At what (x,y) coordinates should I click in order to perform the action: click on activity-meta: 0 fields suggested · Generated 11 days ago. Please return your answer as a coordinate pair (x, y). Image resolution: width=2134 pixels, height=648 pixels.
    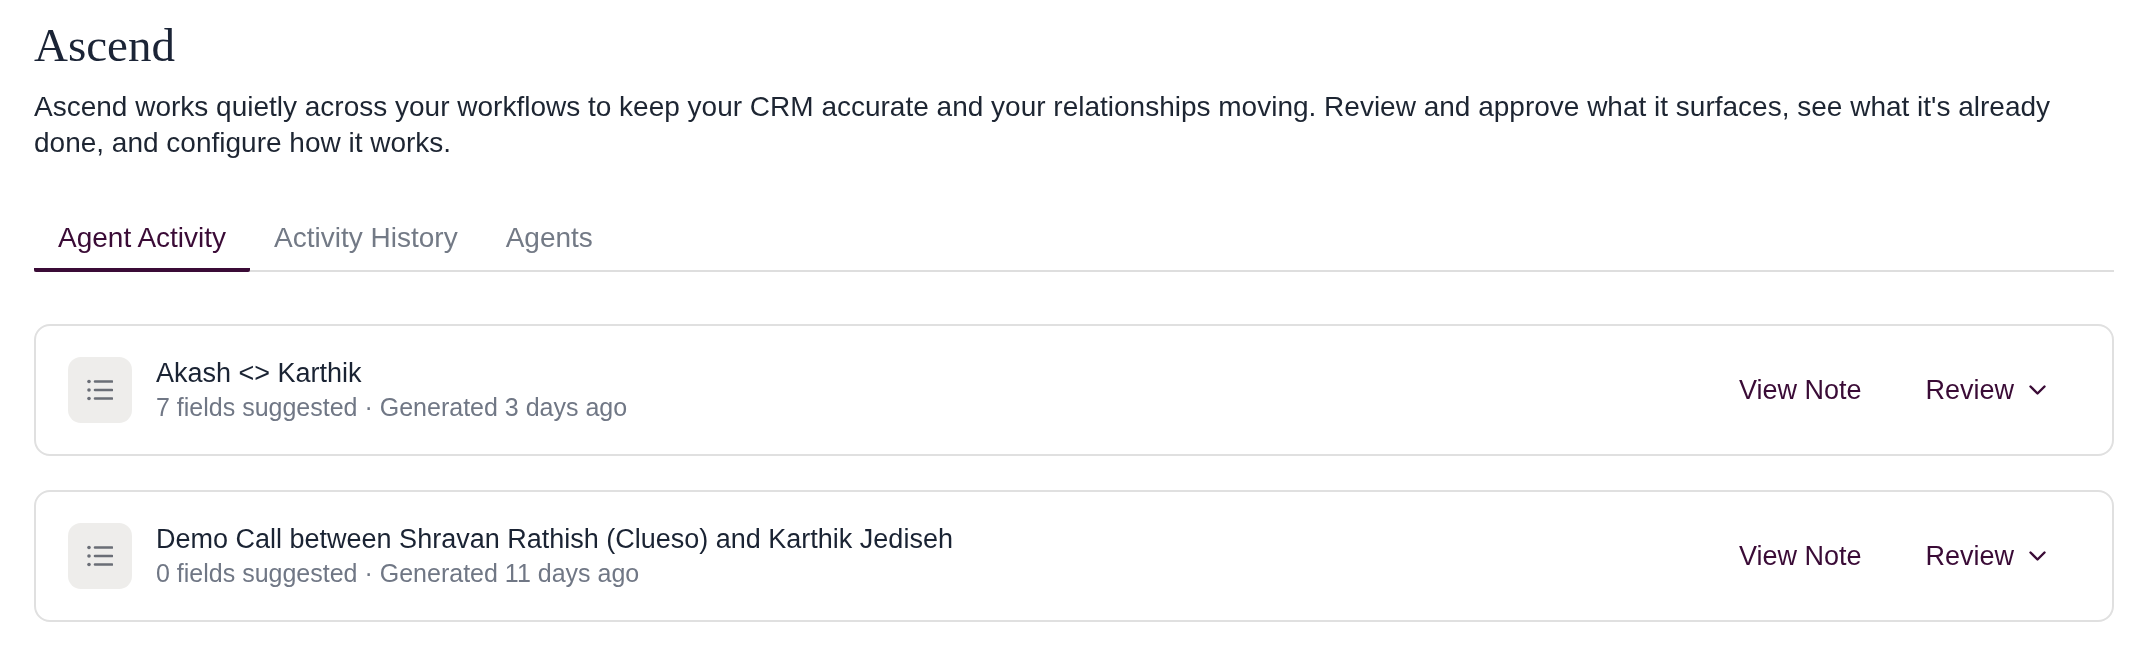
    Looking at the image, I should click on (398, 573).